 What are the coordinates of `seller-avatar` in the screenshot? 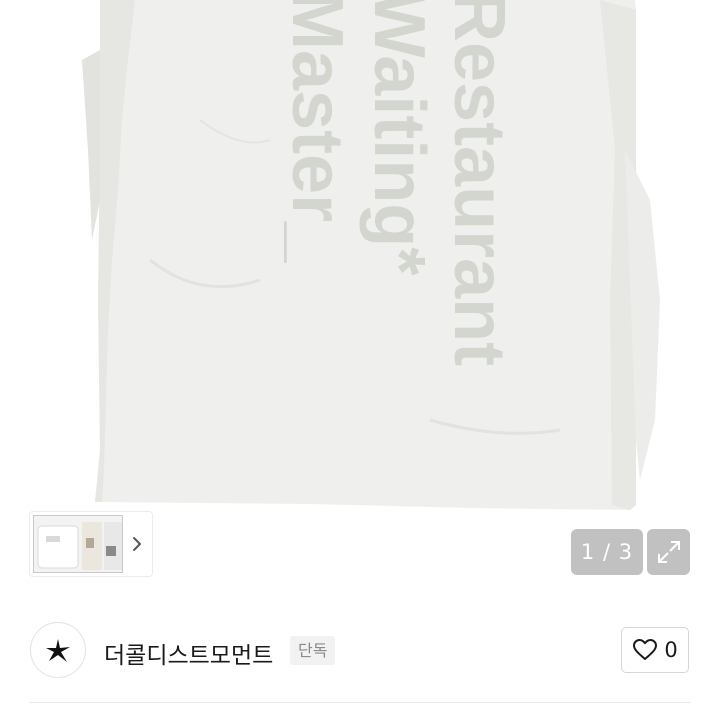 It's located at (58, 650).